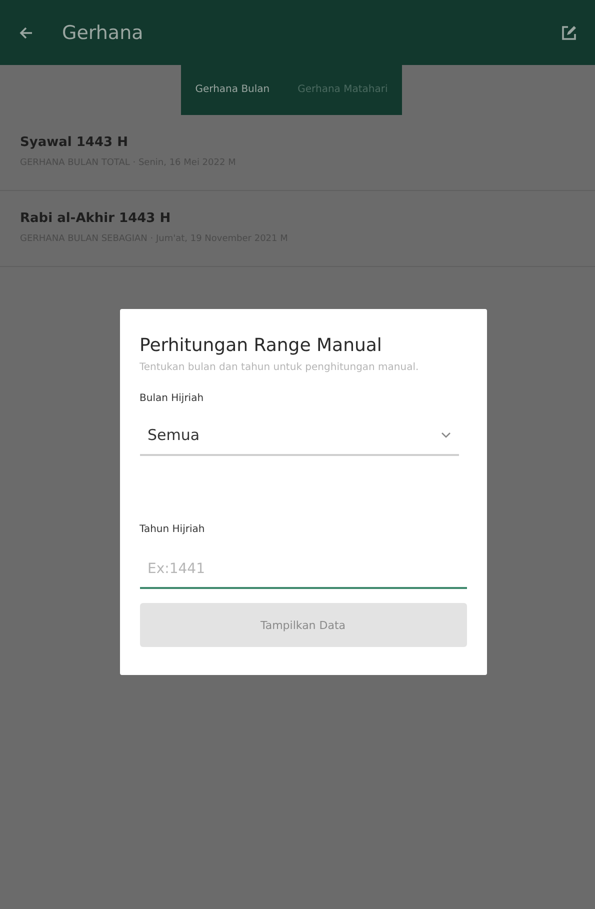 The width and height of the screenshot is (595, 909). What do you see at coordinates (74, 142) in the screenshot?
I see `item-title: Syawal 1443 H` at bounding box center [74, 142].